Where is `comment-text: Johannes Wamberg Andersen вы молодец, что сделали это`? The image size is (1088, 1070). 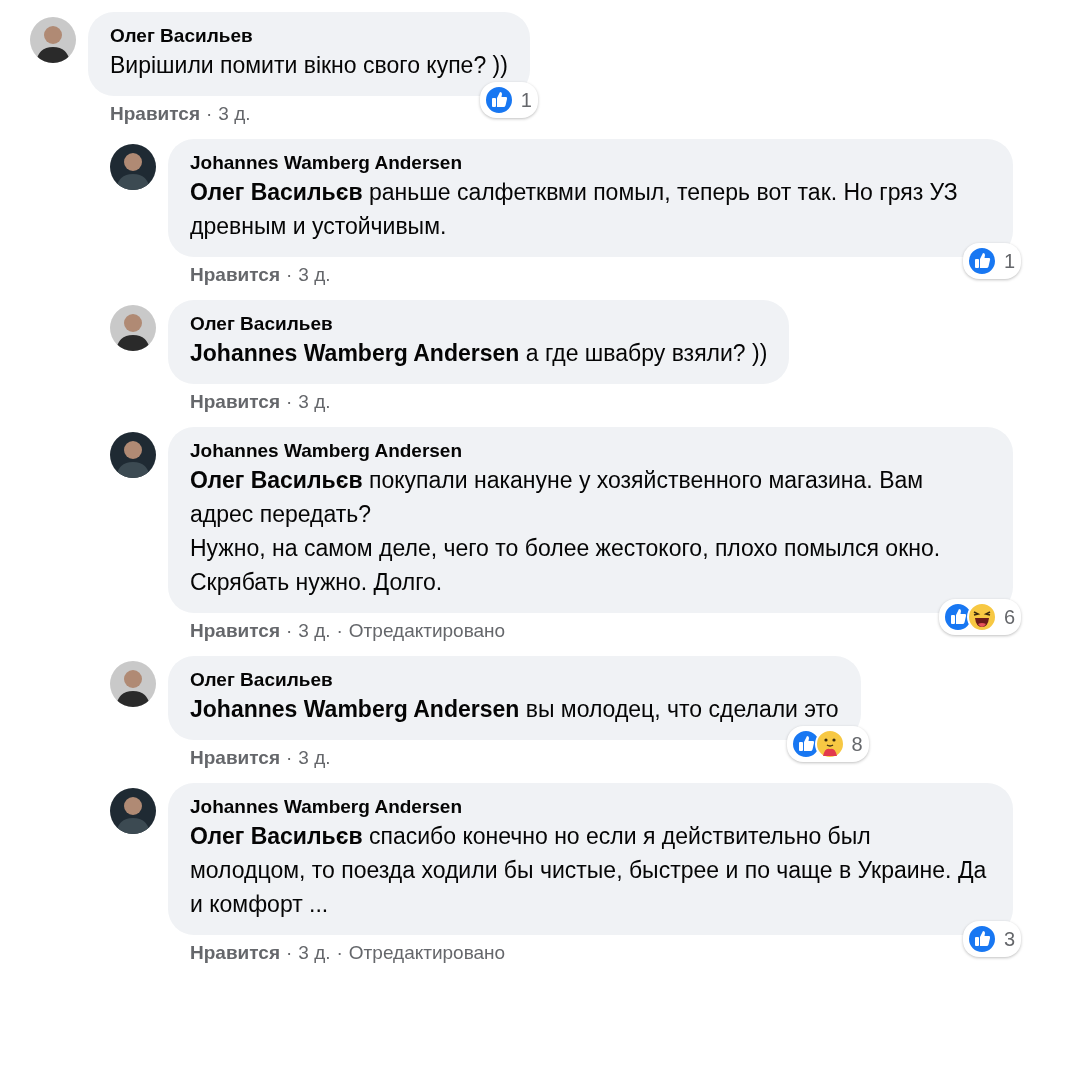 comment-text: Johannes Wamberg Andersen вы молодец, что сделали это is located at coordinates (514, 709).